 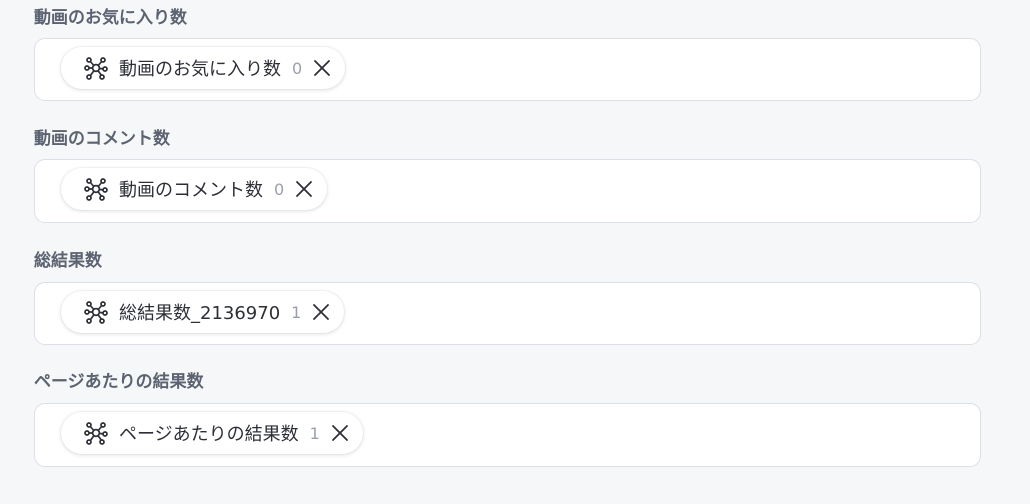 What do you see at coordinates (191, 190) in the screenshot?
I see `chip-label: 動画のコメント数` at bounding box center [191, 190].